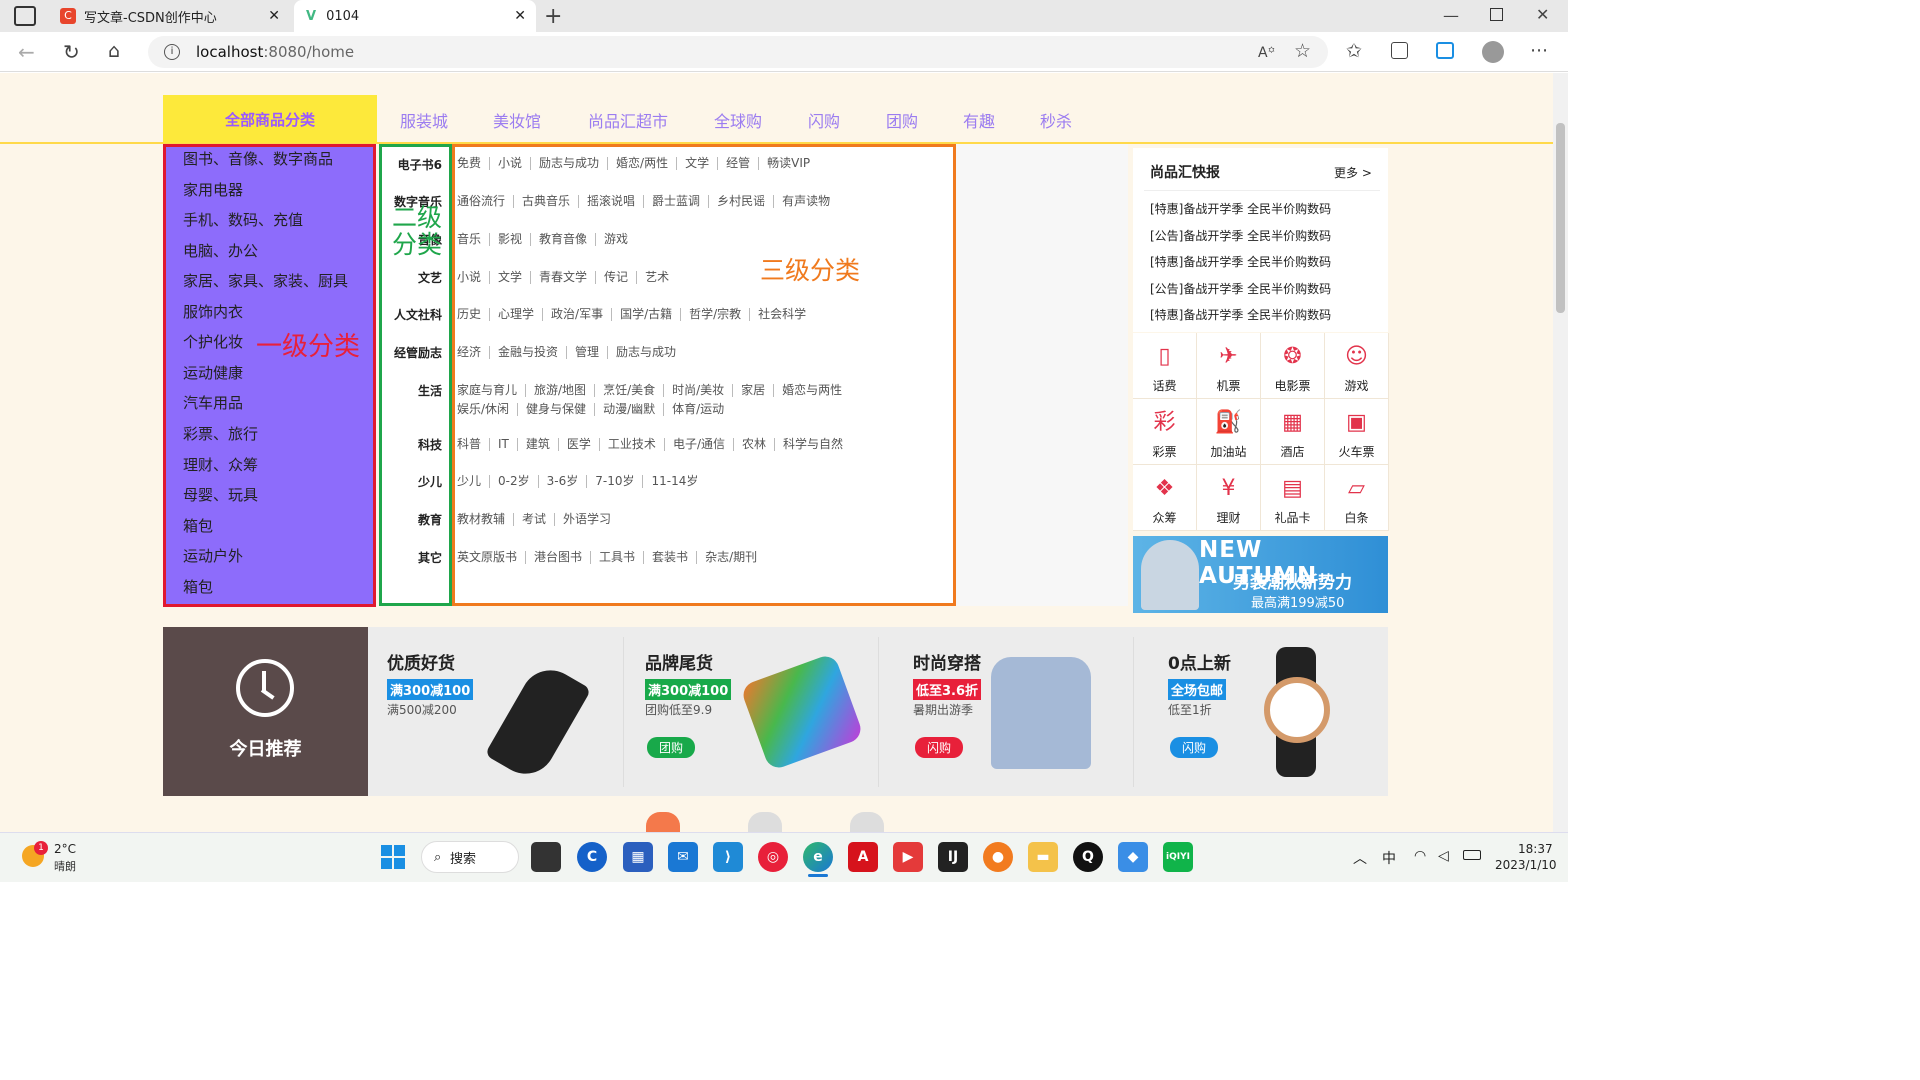 The image size is (1920, 1080). What do you see at coordinates (509, 163) in the screenshot?
I see `level3-link: 小说` at bounding box center [509, 163].